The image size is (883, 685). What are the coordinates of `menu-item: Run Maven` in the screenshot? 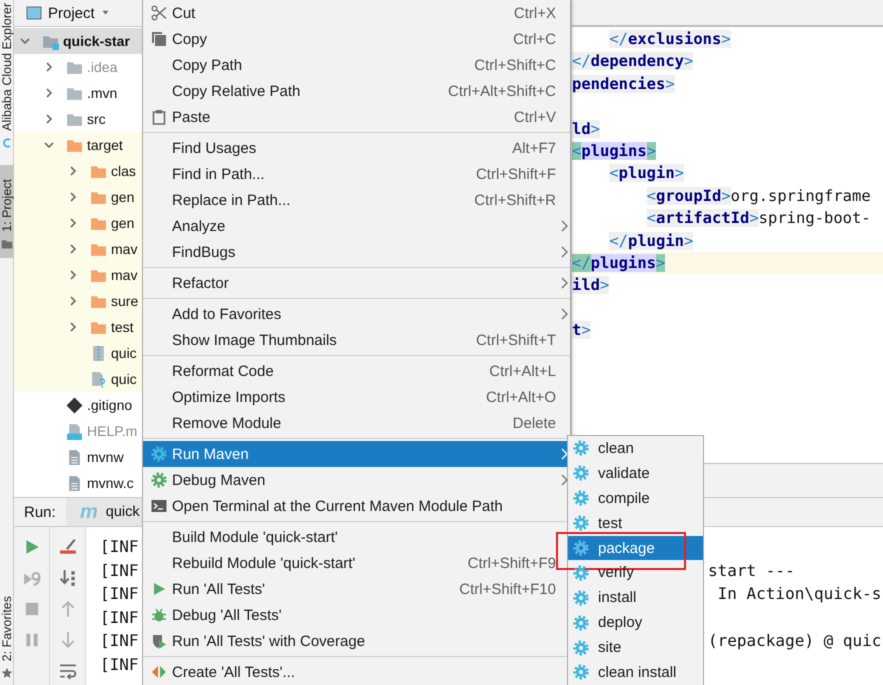 It's located at (356, 454).